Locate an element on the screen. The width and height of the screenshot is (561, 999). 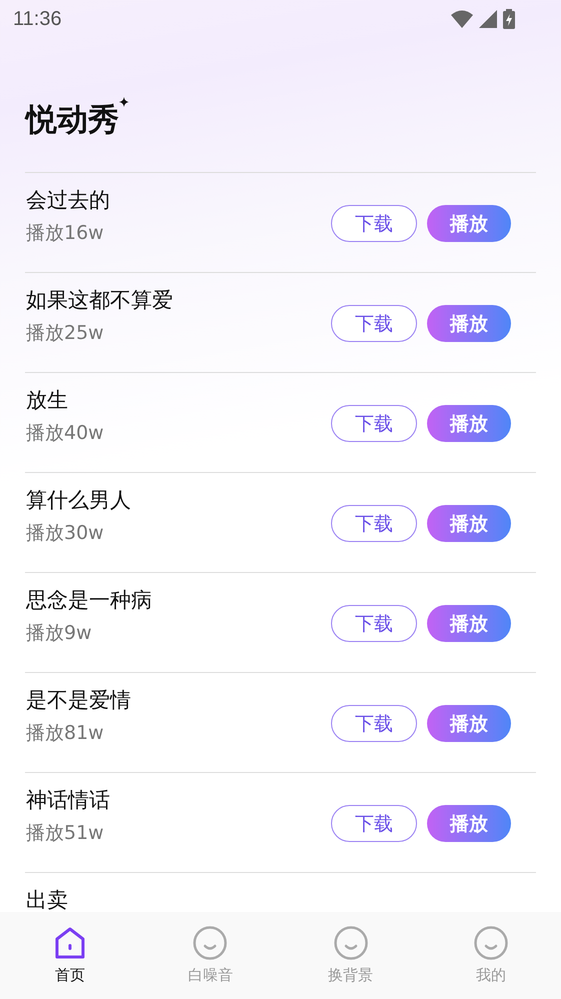
home-icon is located at coordinates (70, 943).